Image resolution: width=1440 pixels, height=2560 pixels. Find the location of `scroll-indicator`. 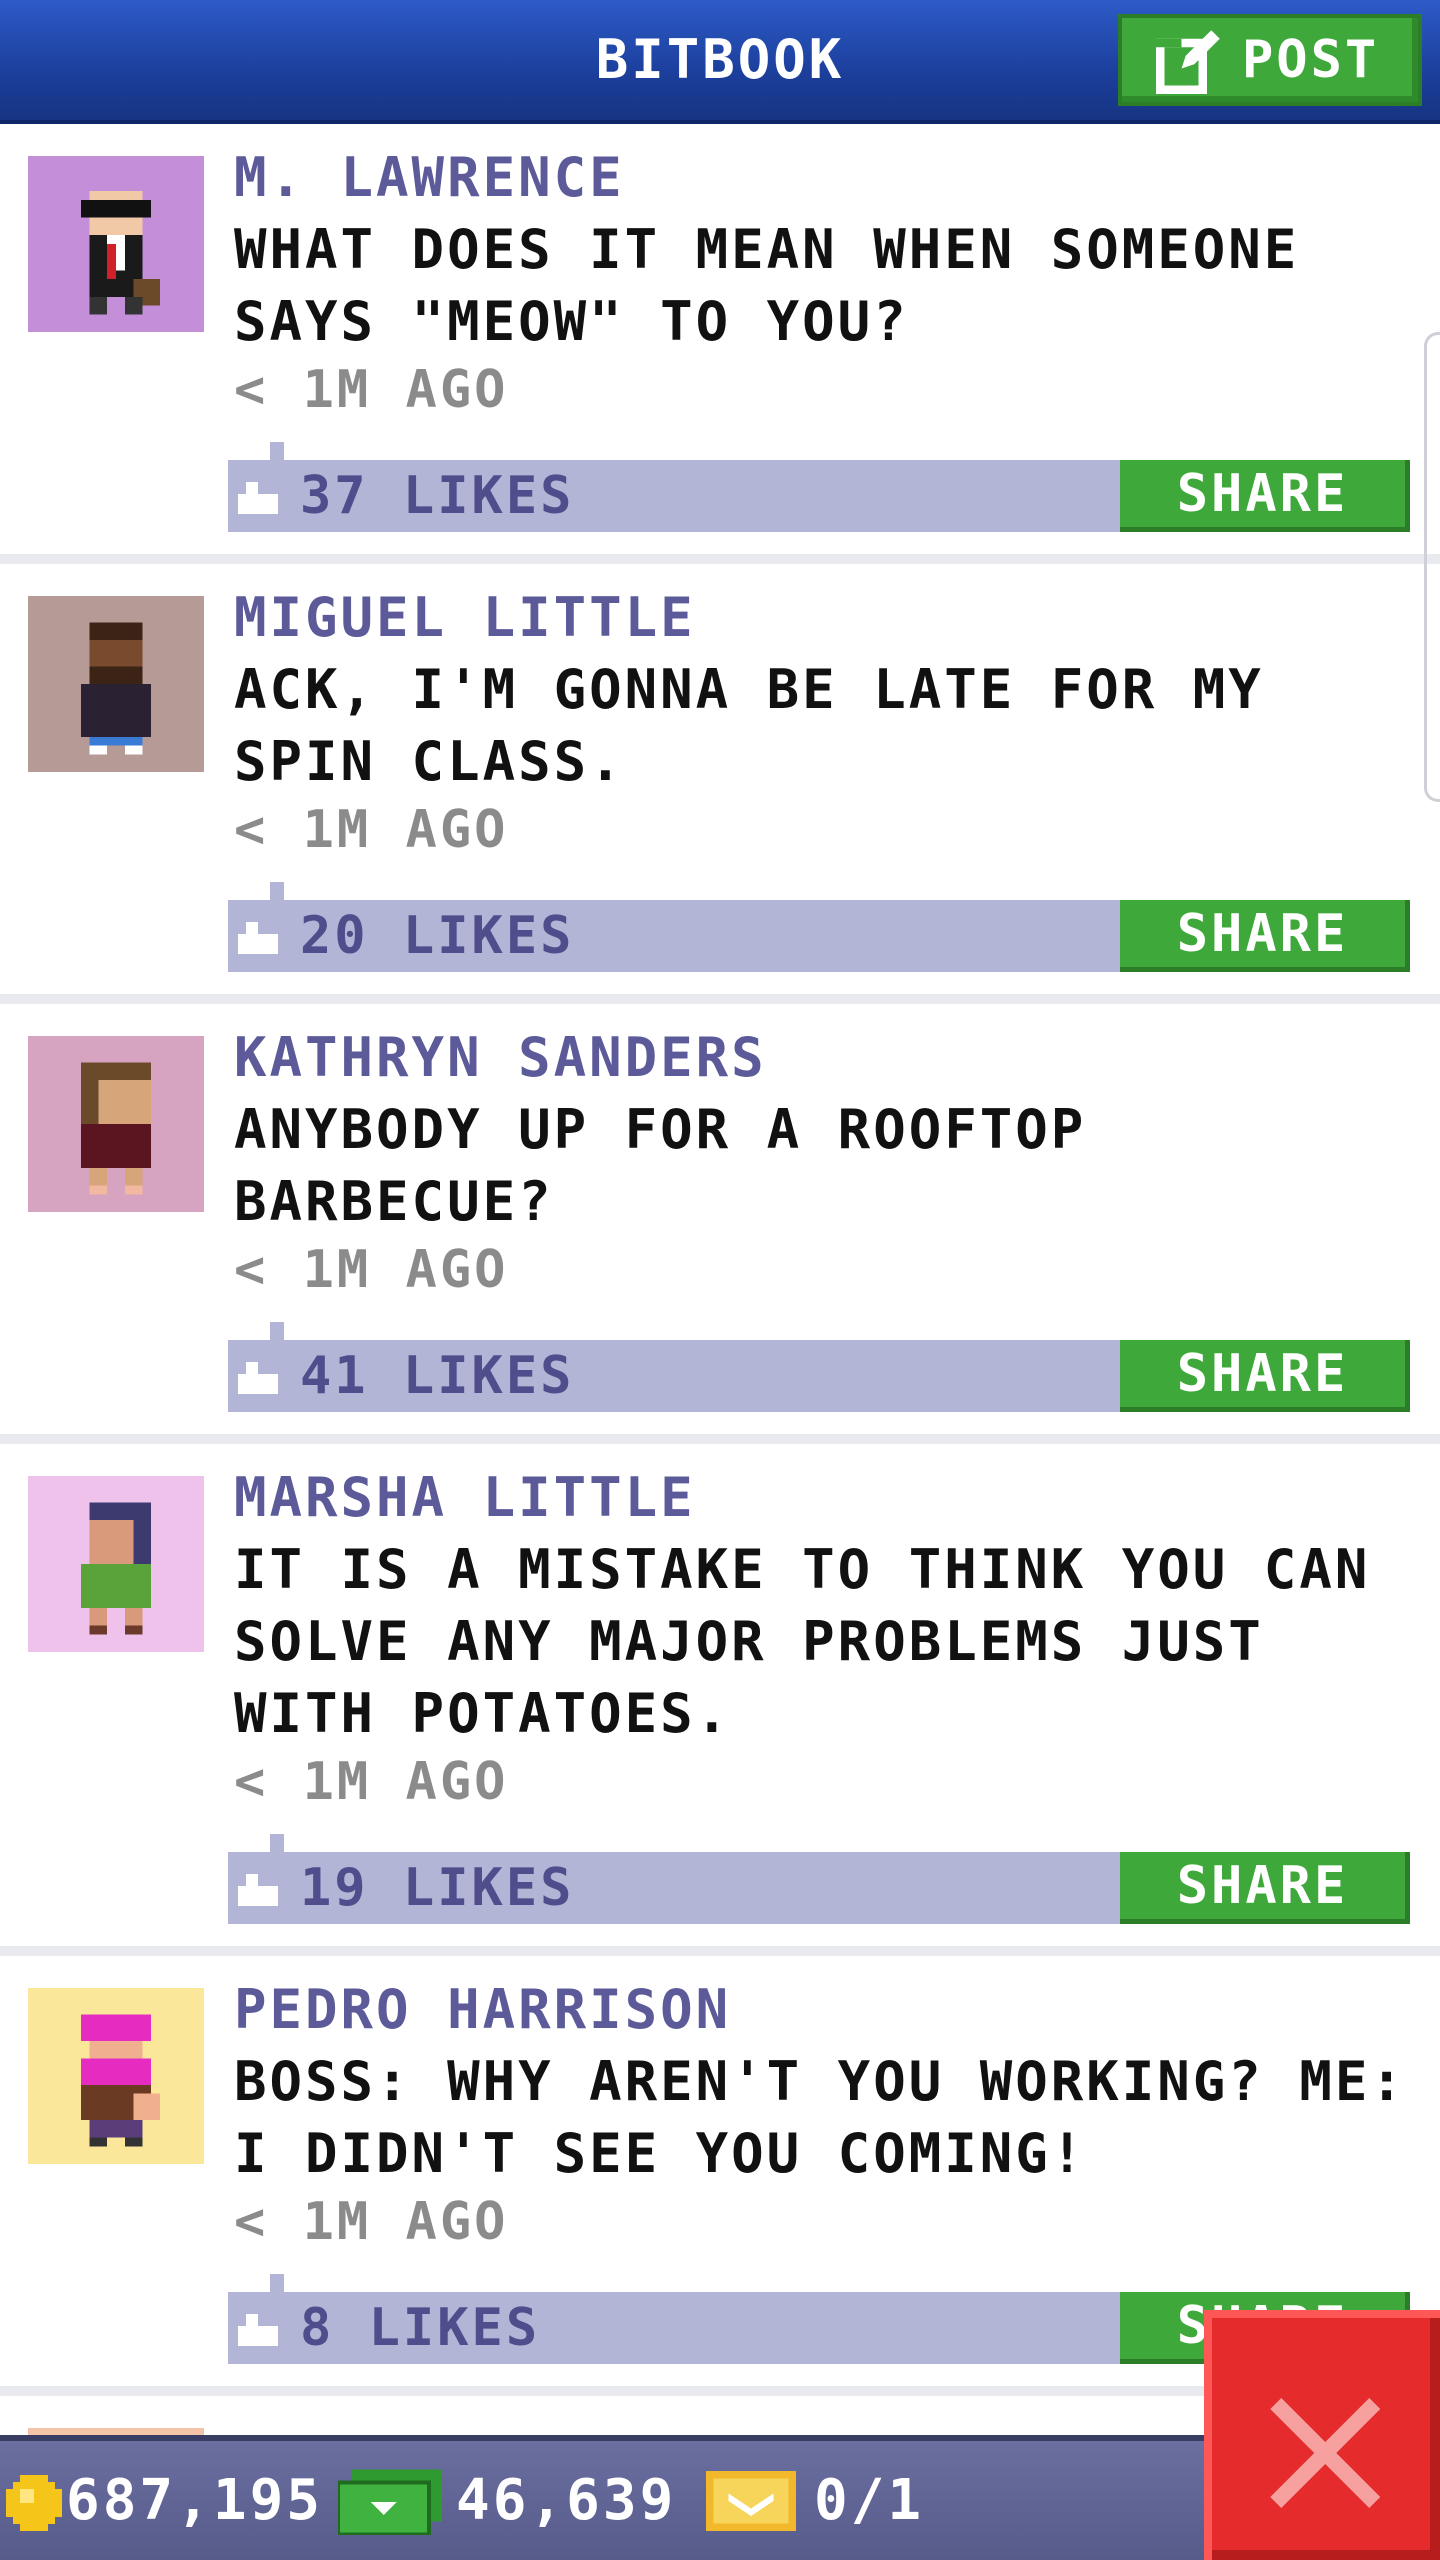

scroll-indicator is located at coordinates (1432, 567).